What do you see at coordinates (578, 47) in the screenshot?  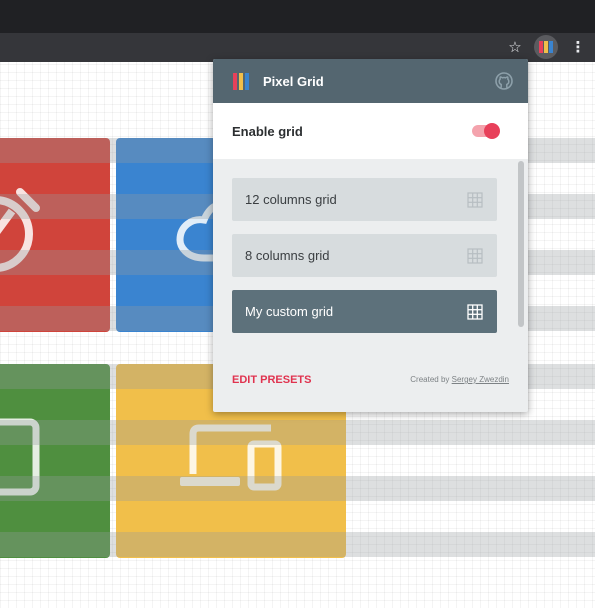 I see `kebab-menu-icon: ⋮` at bounding box center [578, 47].